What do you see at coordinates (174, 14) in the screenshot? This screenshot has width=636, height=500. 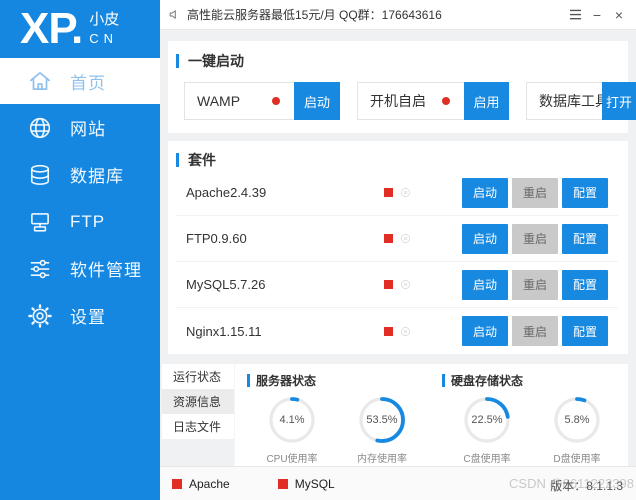 I see `speaker-icon` at bounding box center [174, 14].